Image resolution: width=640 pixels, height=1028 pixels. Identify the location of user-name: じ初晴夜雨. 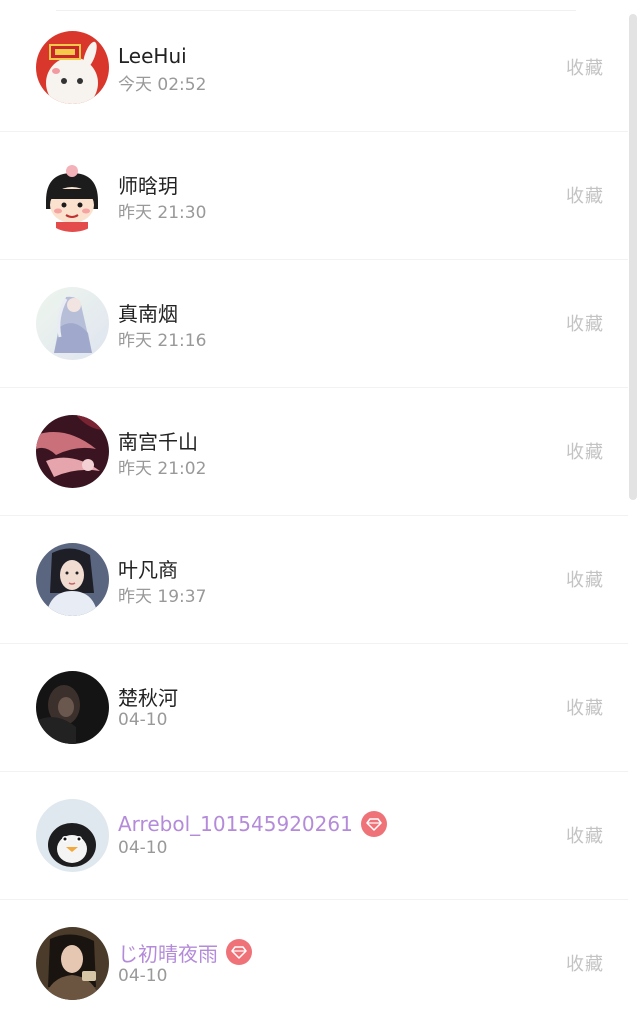
(168, 952).